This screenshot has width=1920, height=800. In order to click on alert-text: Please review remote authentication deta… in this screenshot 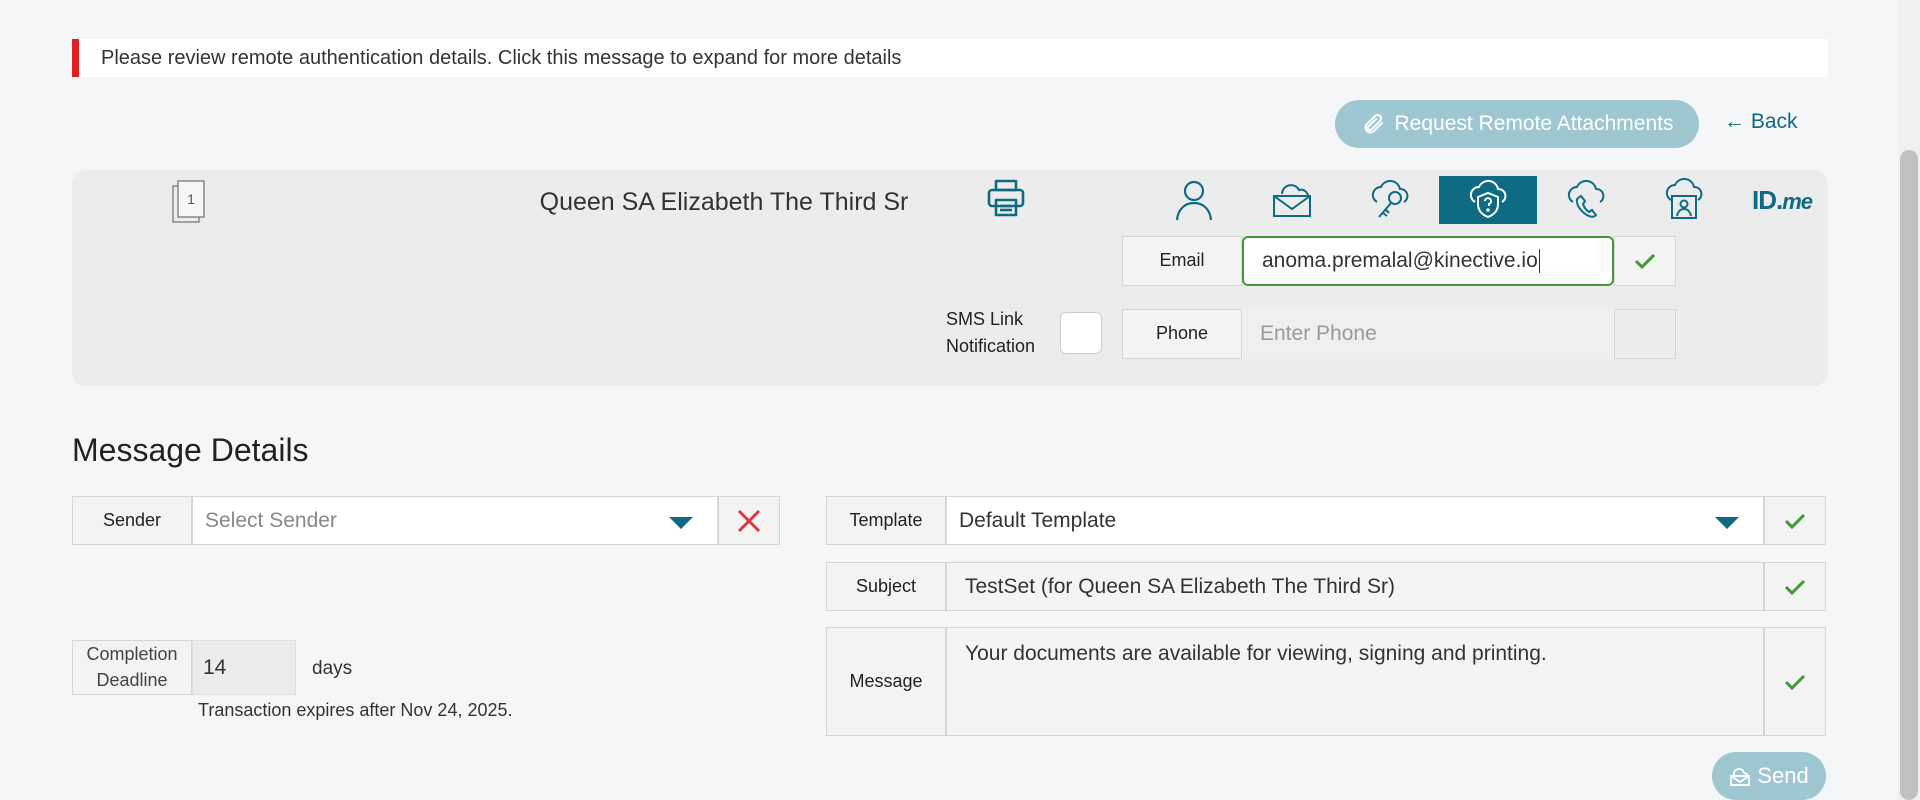, I will do `click(501, 57)`.